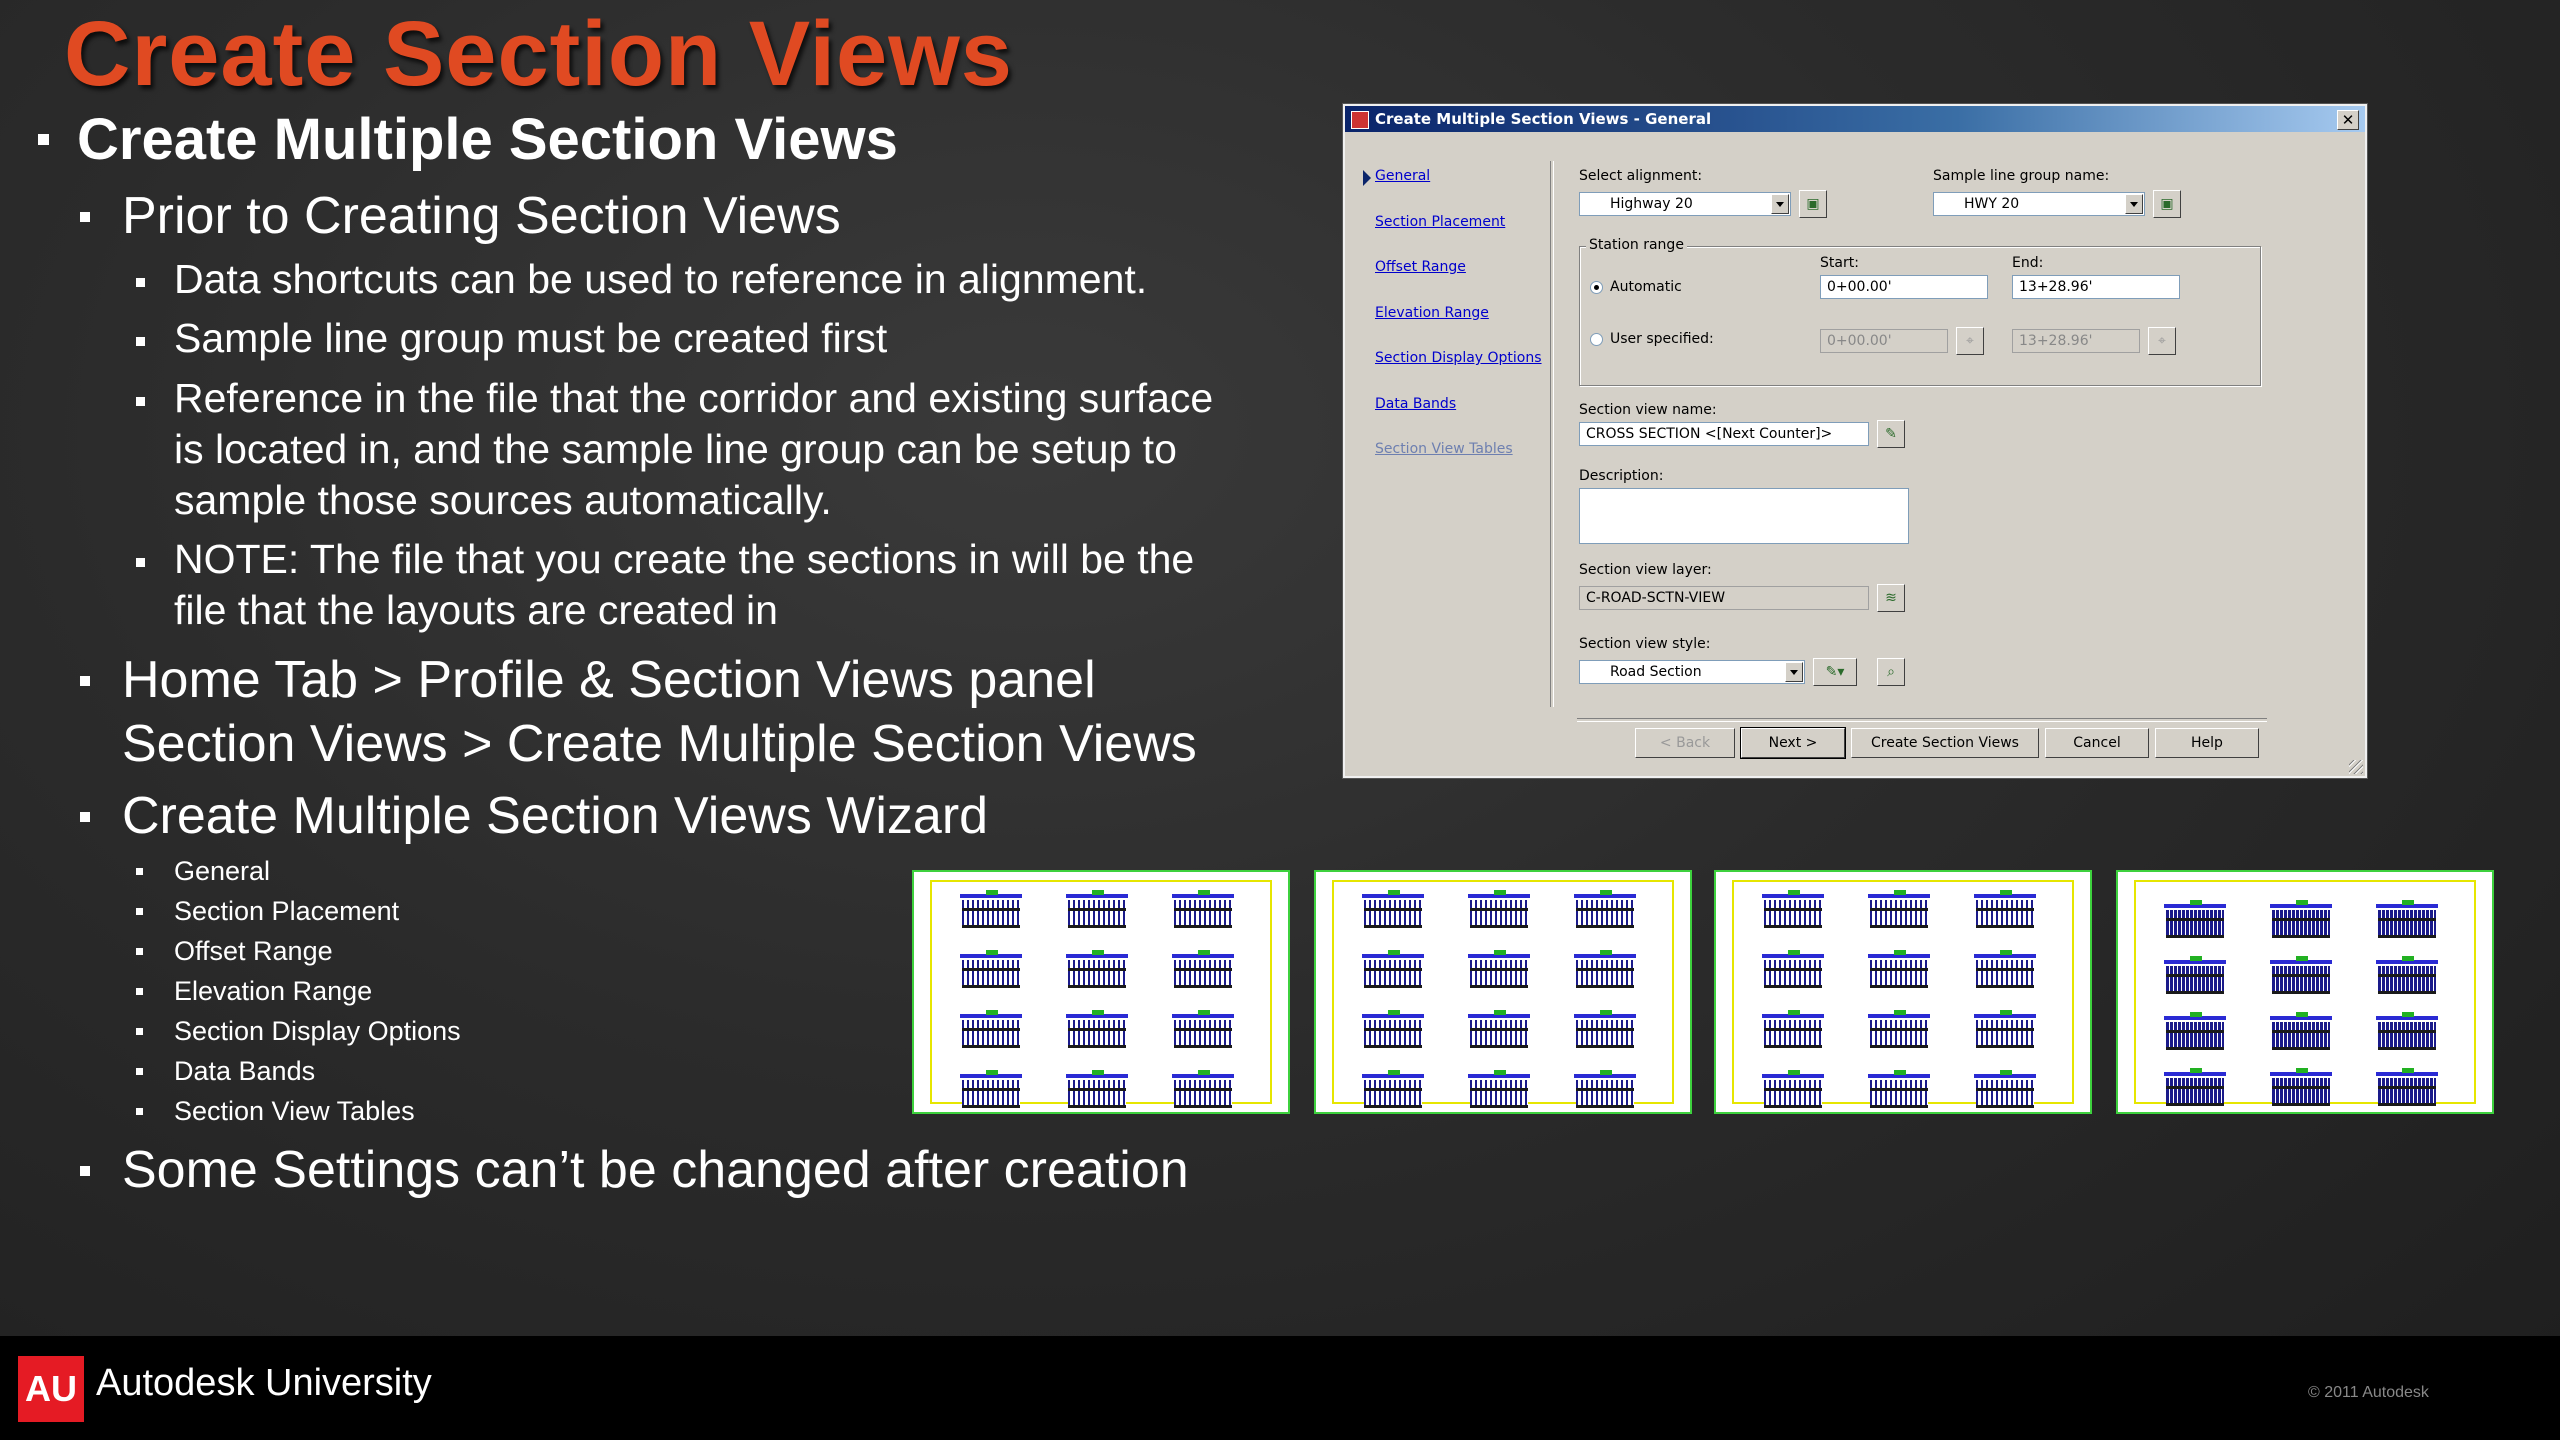 The image size is (2560, 1440). Describe the element at coordinates (1891, 598) in the screenshot. I see `layer-icon: ≋` at that location.